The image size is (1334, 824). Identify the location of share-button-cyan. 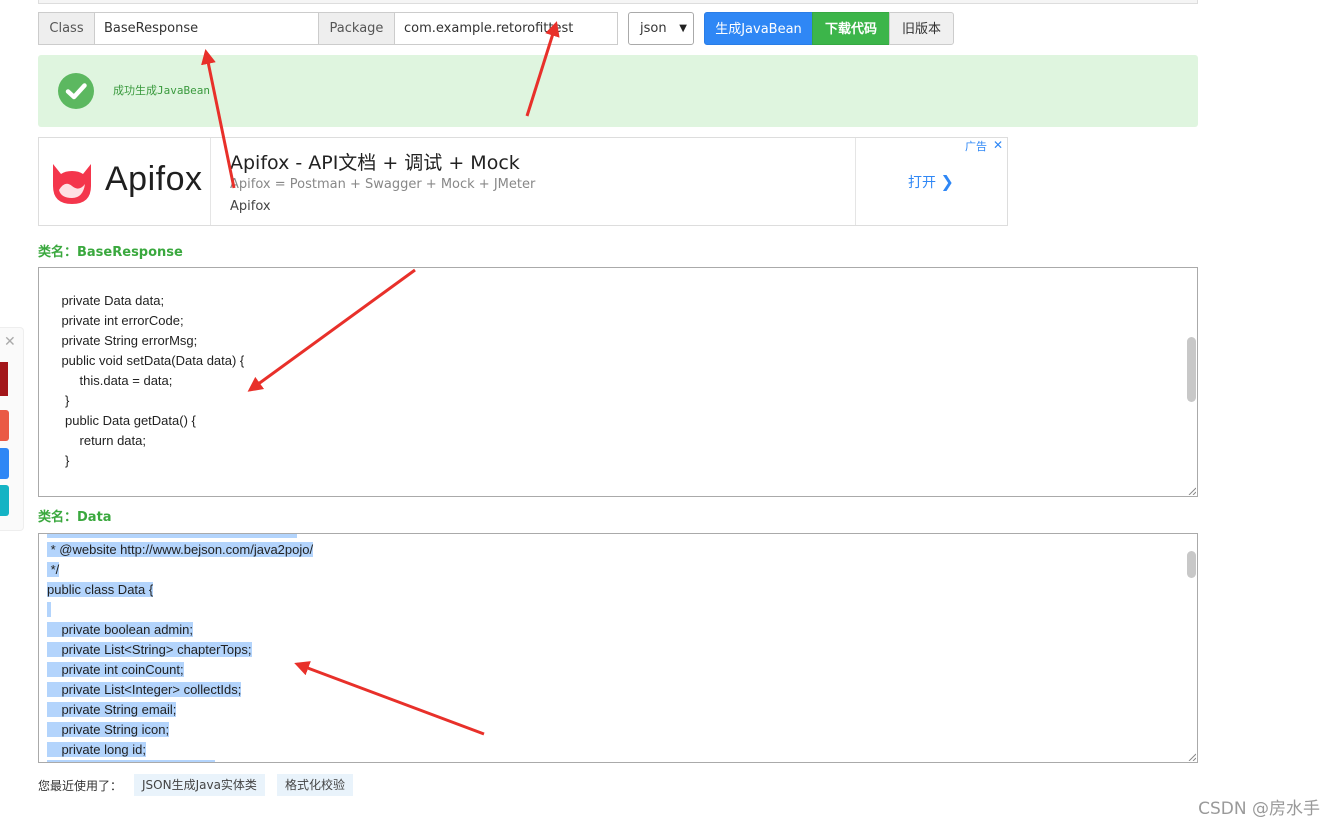
(4, 500).